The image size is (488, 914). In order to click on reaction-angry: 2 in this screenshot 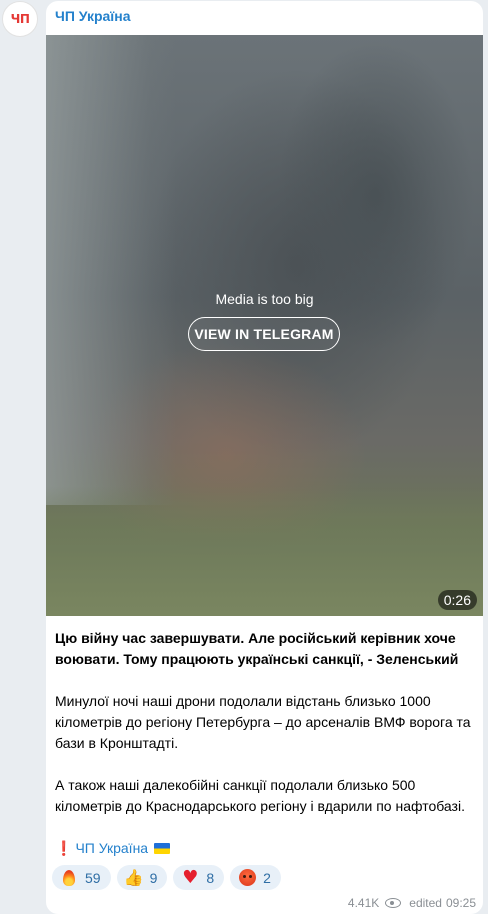, I will do `click(255, 877)`.